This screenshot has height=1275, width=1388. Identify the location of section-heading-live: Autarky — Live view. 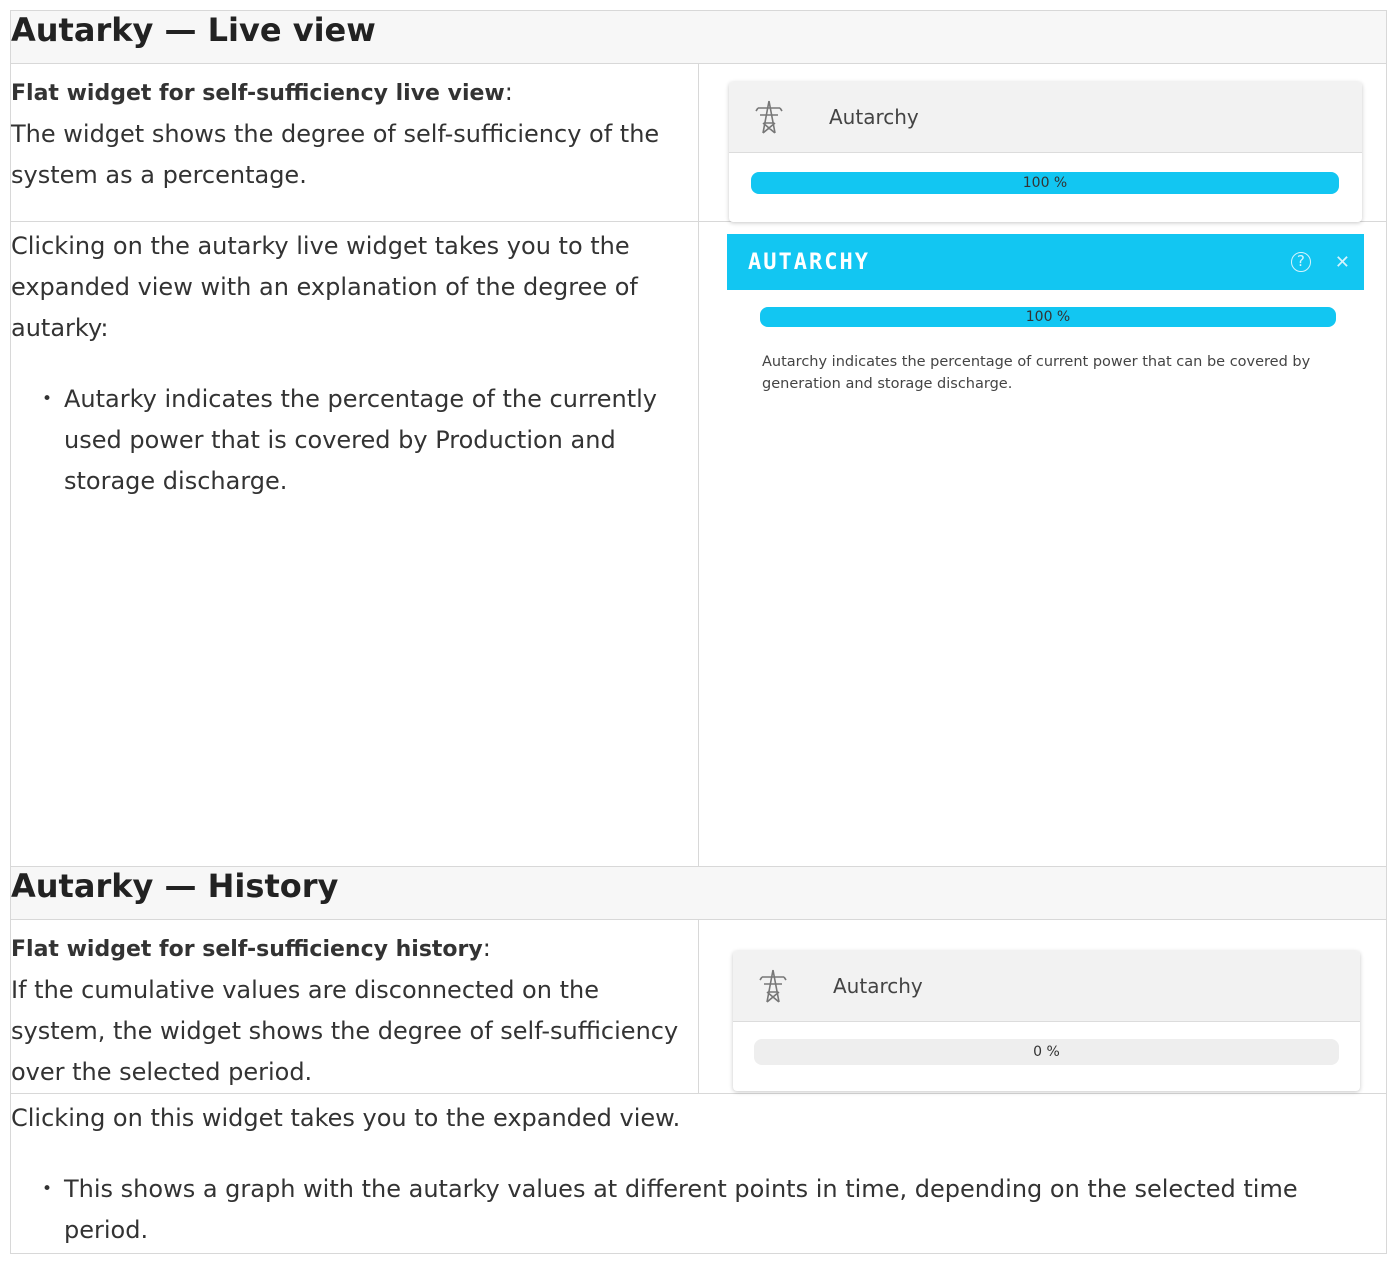
(698, 37).